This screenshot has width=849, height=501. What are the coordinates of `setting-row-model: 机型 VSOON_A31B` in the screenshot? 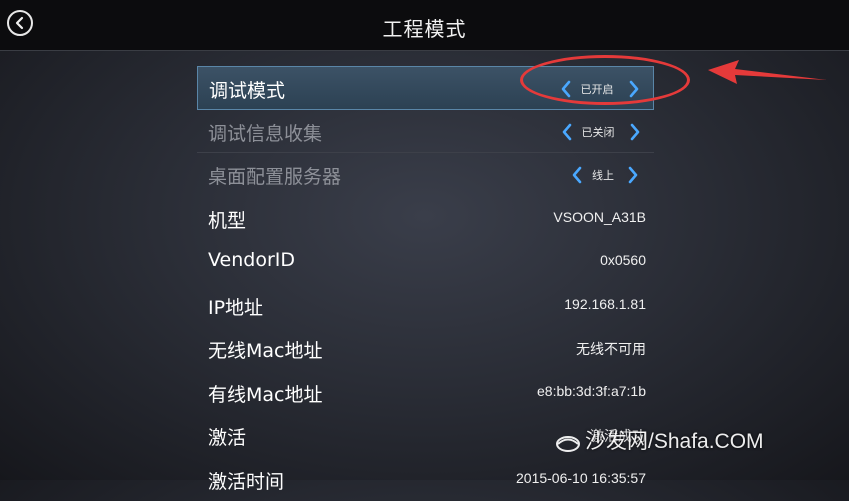 It's located at (425, 219).